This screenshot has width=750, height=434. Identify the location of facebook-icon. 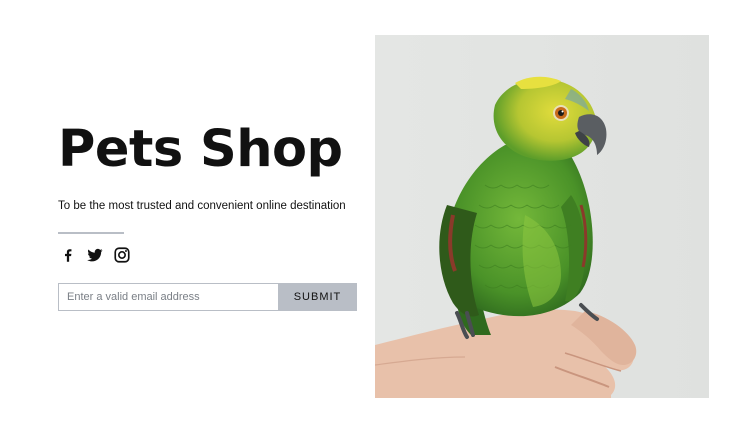
(68, 255).